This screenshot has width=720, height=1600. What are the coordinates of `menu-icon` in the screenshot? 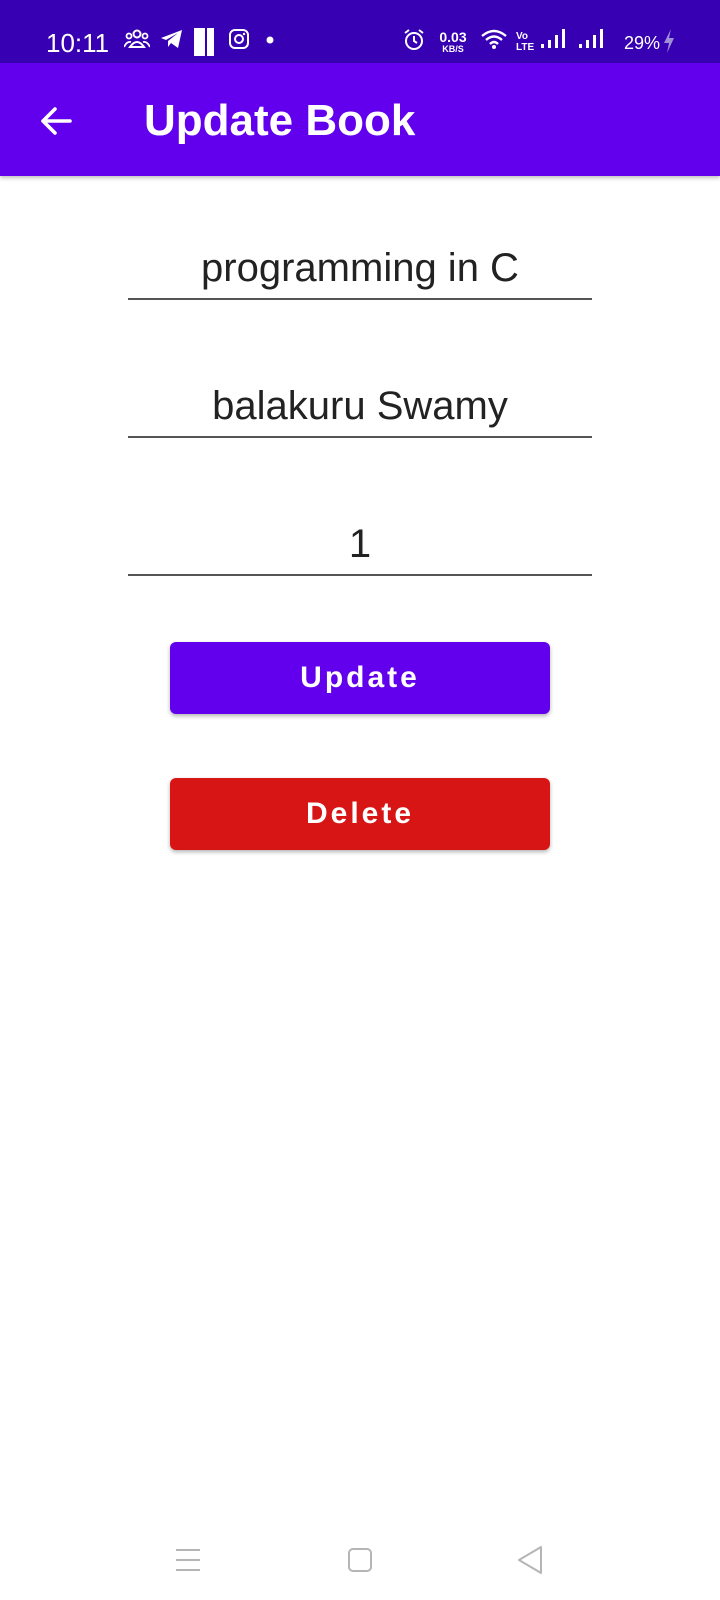 It's located at (188, 1560).